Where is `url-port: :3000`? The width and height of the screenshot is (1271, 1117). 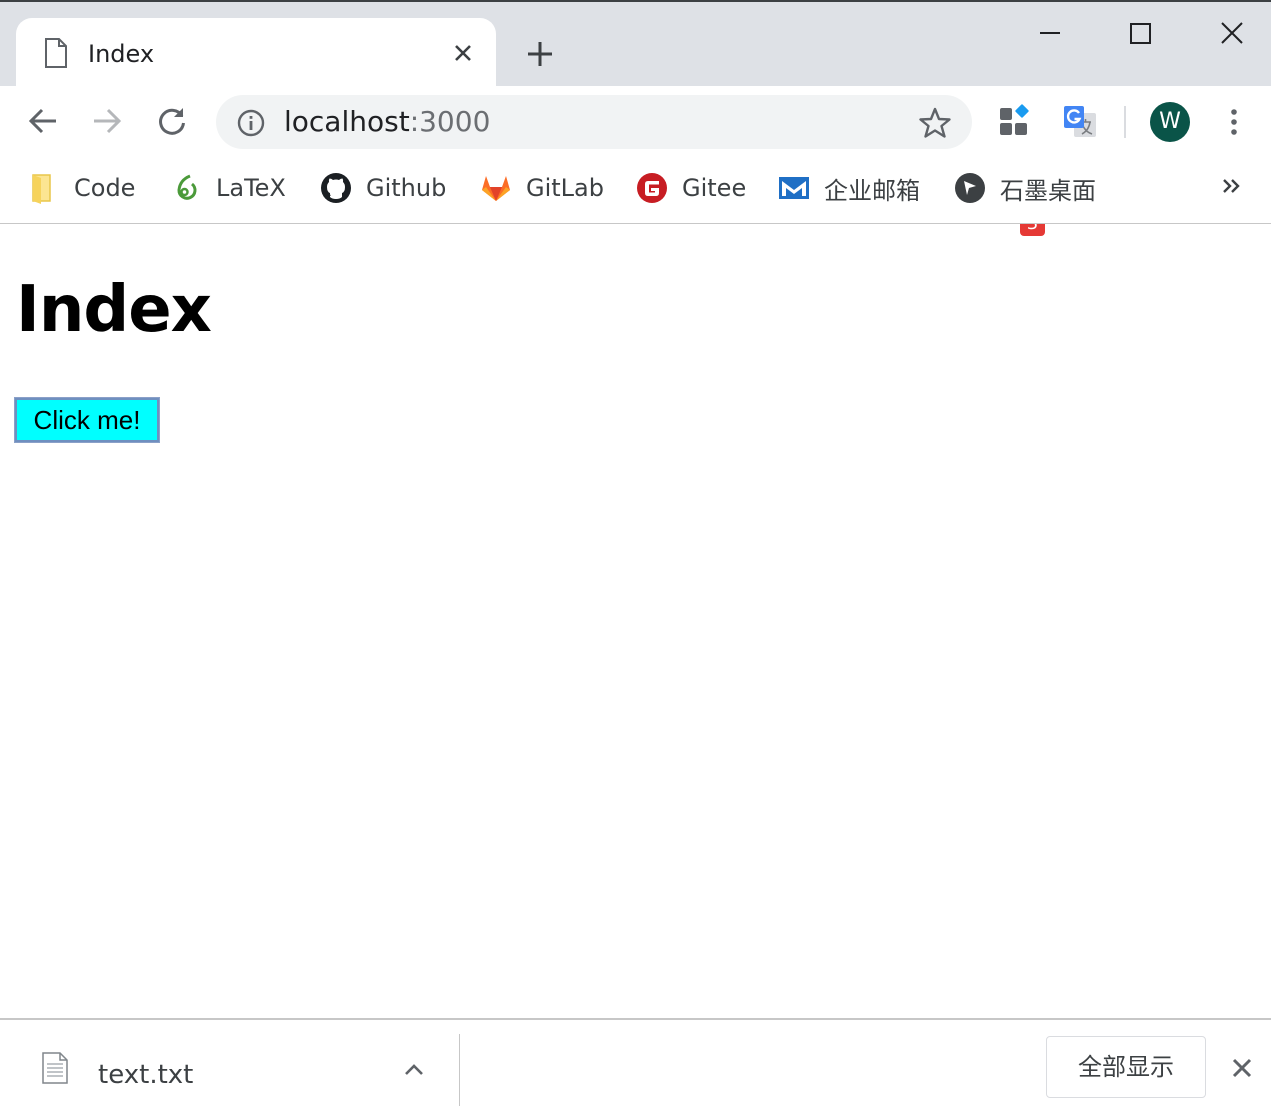 url-port: :3000 is located at coordinates (450, 121).